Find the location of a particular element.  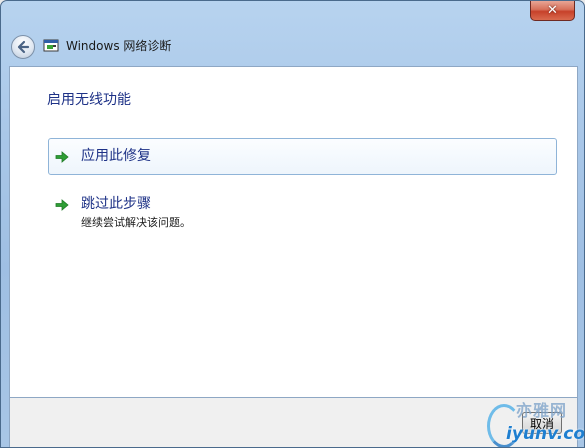

skip-step-label: 跳过此步骤 is located at coordinates (116, 204).